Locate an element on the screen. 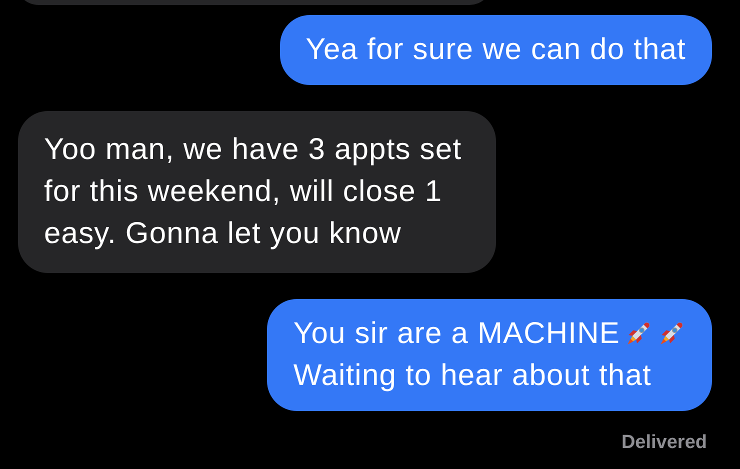 This screenshot has width=740, height=469. message-text: You sir are a MACHINE is located at coordinates (456, 334).